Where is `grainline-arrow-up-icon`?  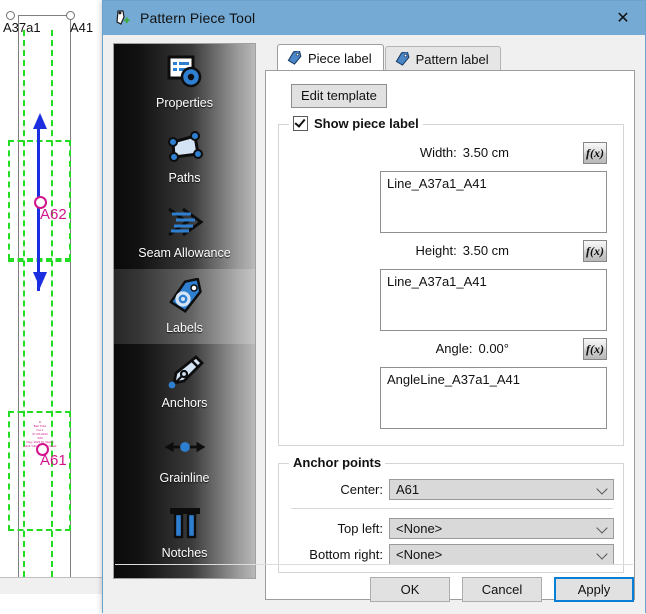
grainline-arrow-up-icon is located at coordinates (40, 121).